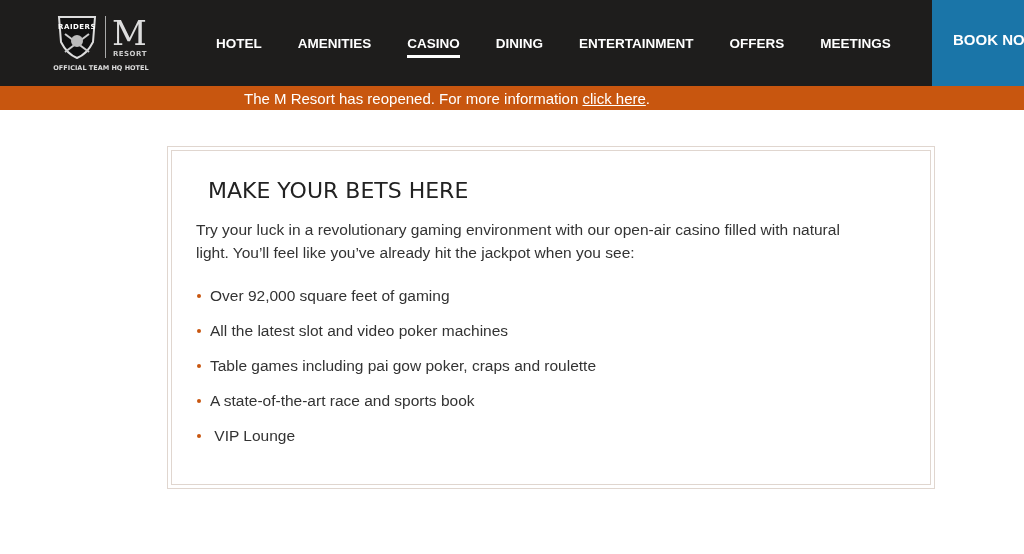 The width and height of the screenshot is (1024, 554). What do you see at coordinates (614, 98) in the screenshot?
I see `info-link: click here` at bounding box center [614, 98].